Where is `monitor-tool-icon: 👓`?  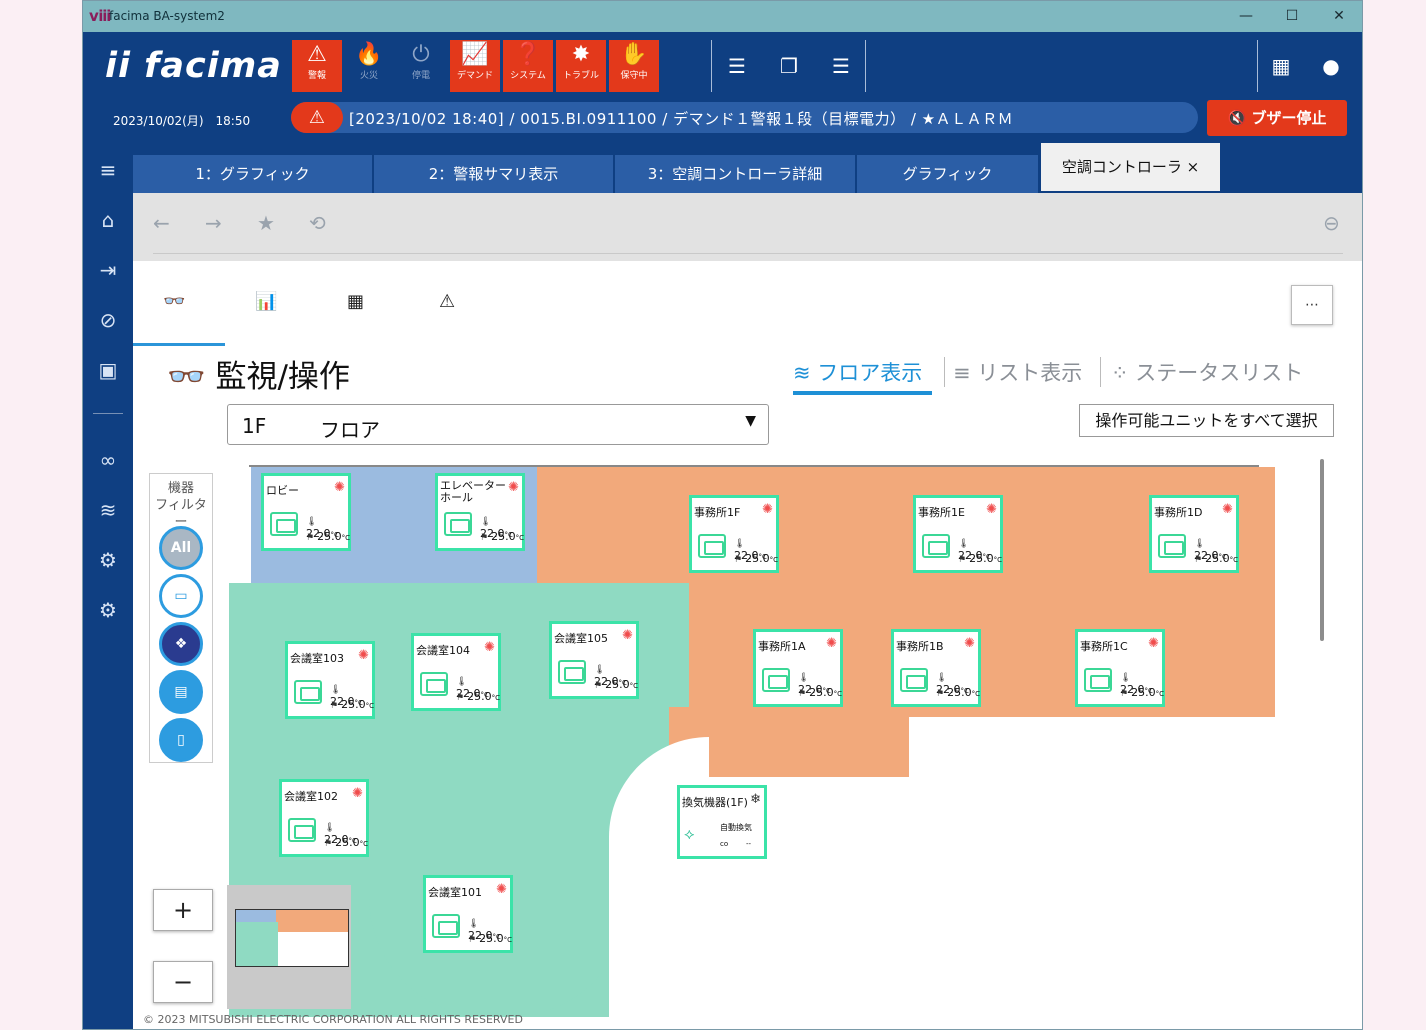 monitor-tool-icon: 👓 is located at coordinates (174, 301).